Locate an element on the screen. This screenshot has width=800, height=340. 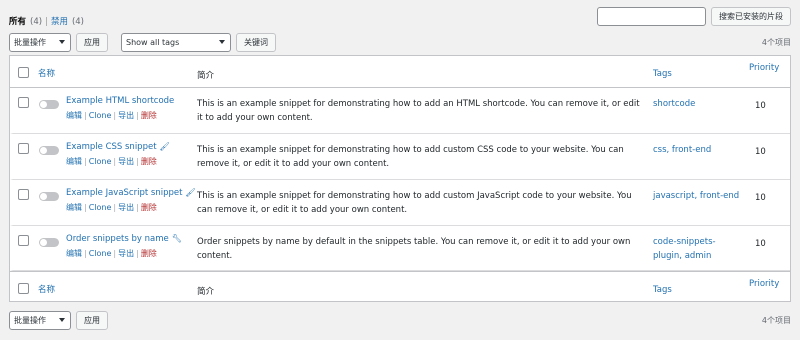
snippet-name: Example HTML shortcode is located at coordinates (120, 101).